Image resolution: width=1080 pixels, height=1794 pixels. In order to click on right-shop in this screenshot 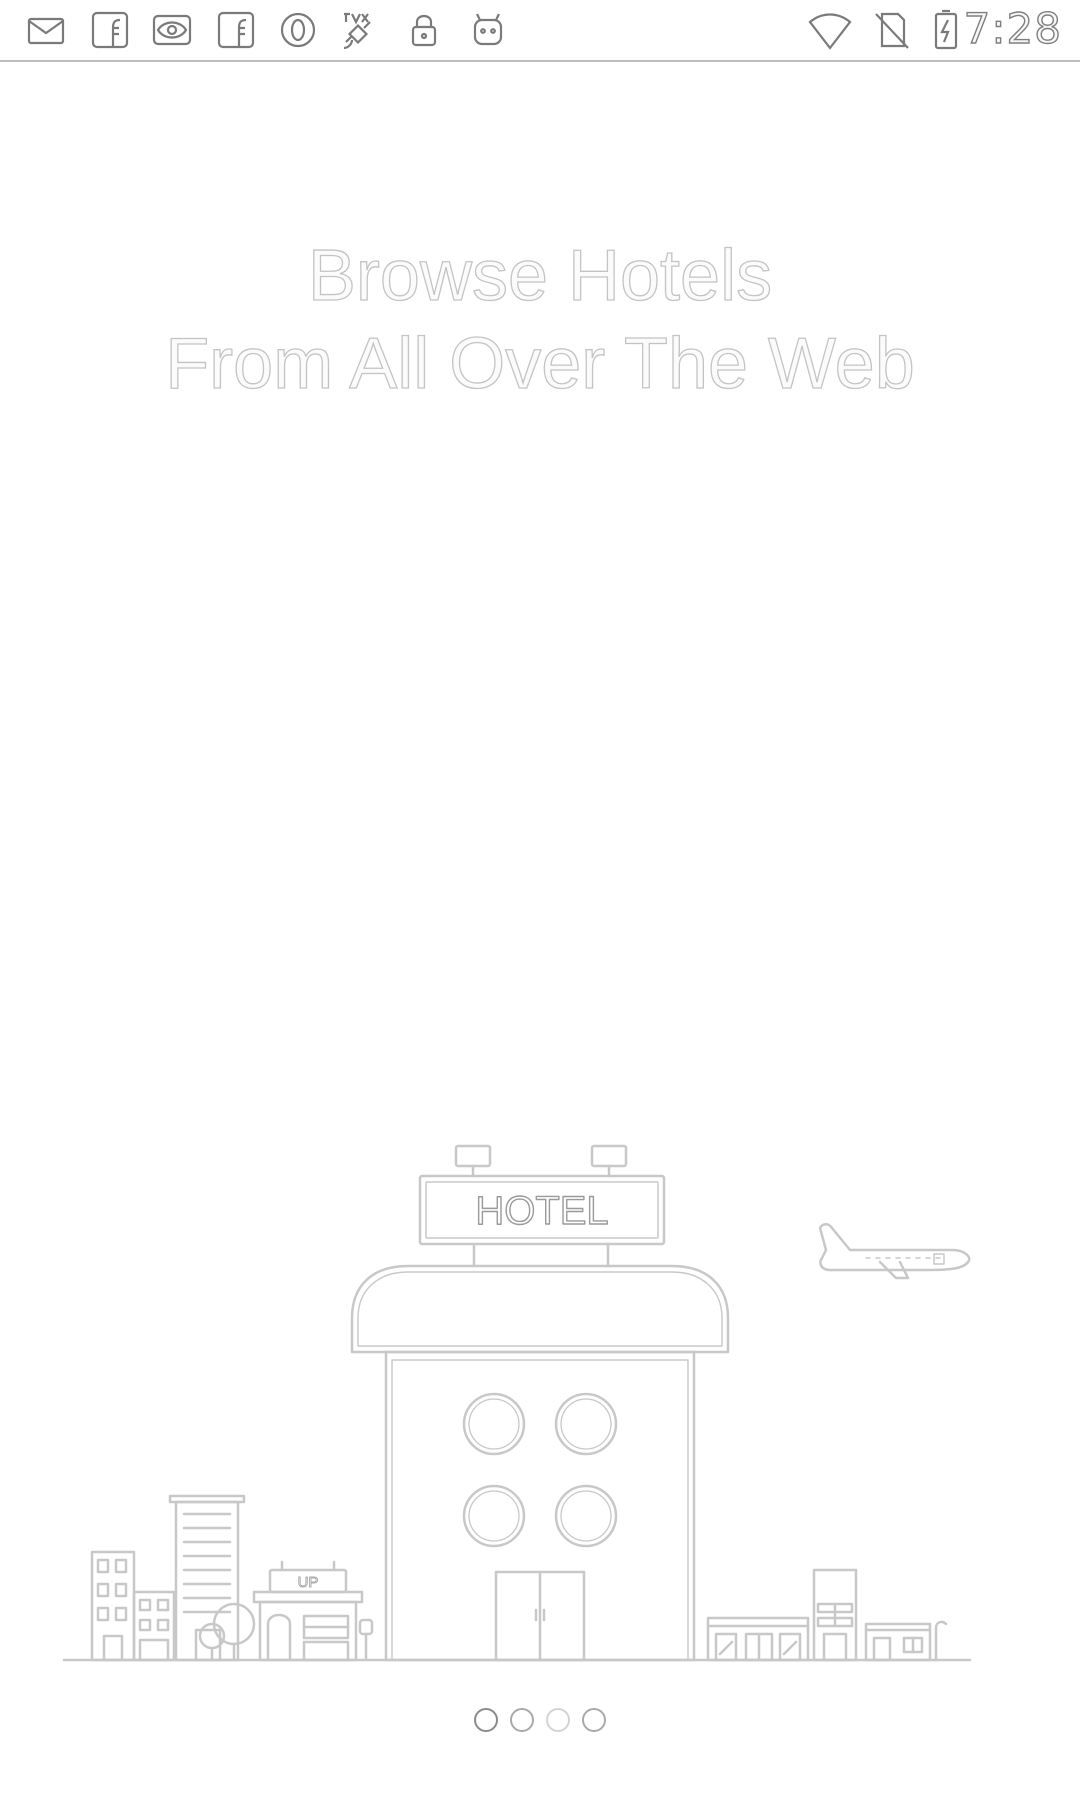, I will do `click(758, 1639)`.